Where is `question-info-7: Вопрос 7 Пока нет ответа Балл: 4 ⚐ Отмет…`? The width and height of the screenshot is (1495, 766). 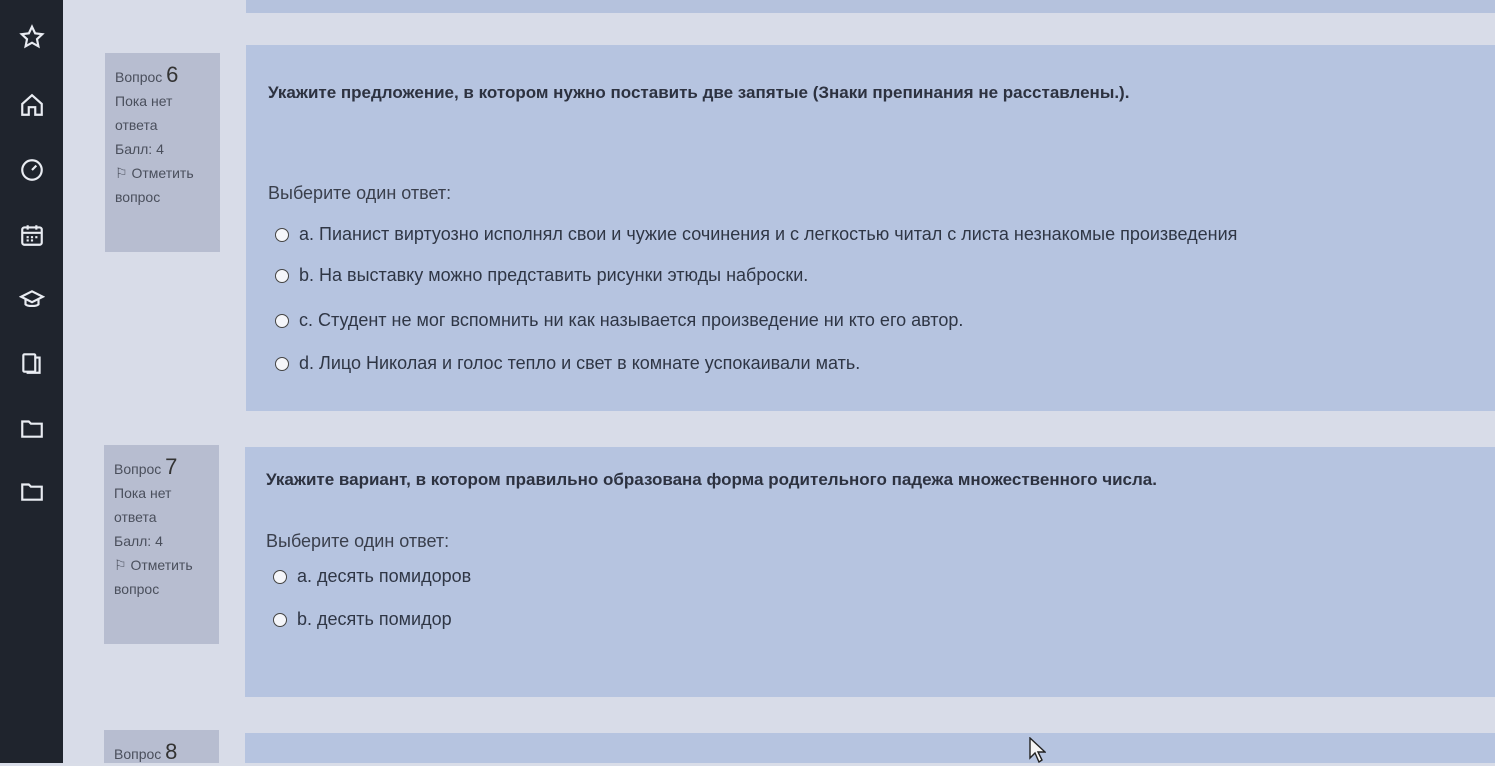 question-info-7: Вопрос 7 Пока нет ответа Балл: 4 ⚐ Отмет… is located at coordinates (161, 544).